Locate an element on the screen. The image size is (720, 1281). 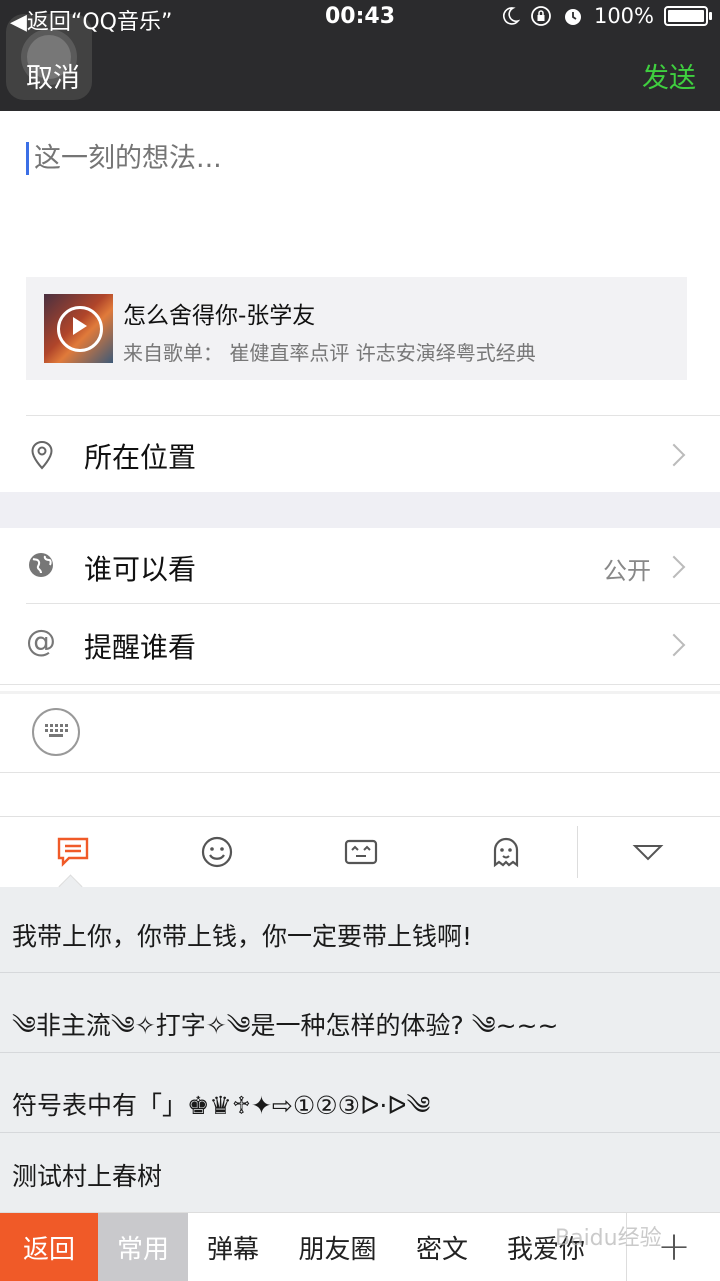
tab-divider is located at coordinates (577, 852).